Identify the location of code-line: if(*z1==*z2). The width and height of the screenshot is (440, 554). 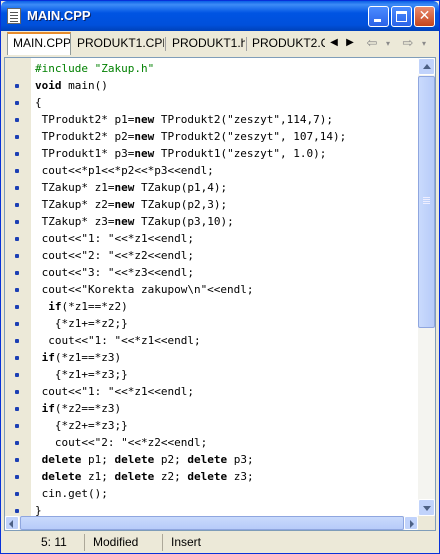
(81, 306).